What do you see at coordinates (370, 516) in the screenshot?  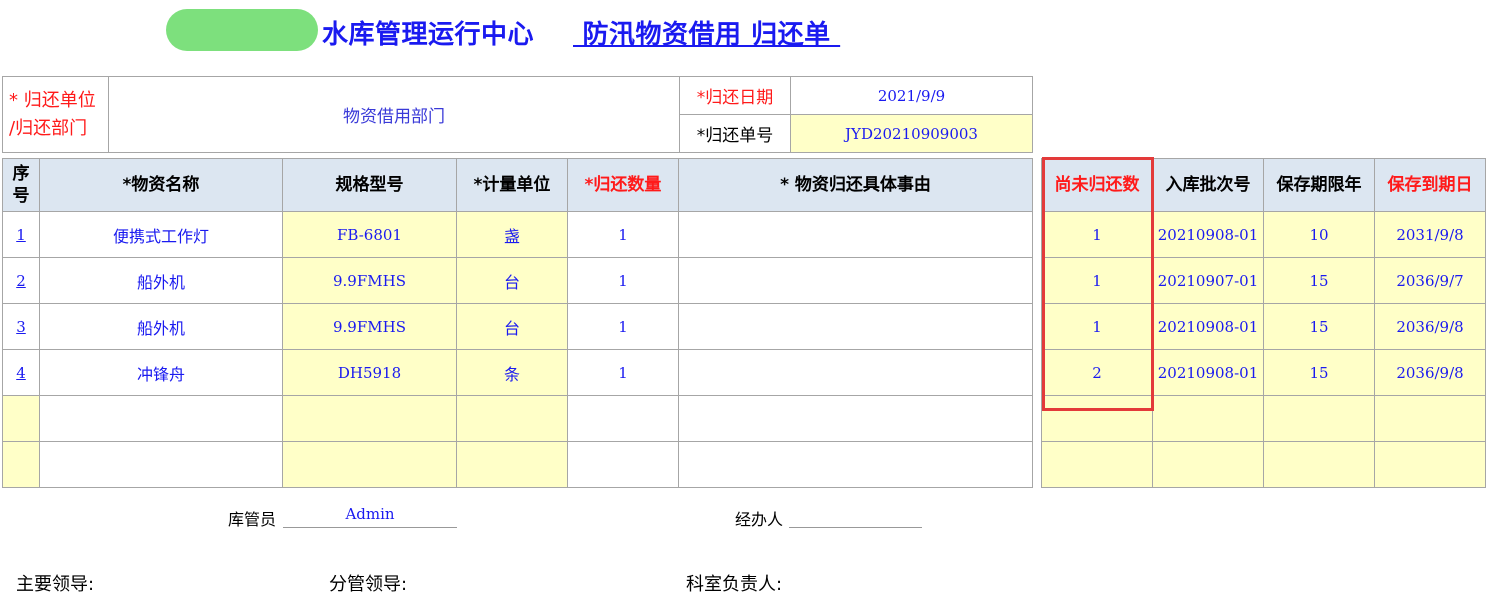 I see `keeper-field: Admin` at bounding box center [370, 516].